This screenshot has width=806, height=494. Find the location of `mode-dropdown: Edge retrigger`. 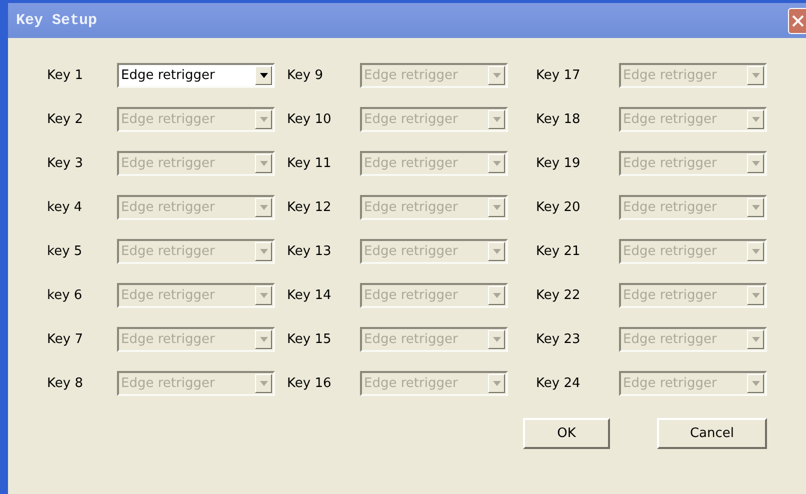

mode-dropdown: Edge retrigger is located at coordinates (196, 75).